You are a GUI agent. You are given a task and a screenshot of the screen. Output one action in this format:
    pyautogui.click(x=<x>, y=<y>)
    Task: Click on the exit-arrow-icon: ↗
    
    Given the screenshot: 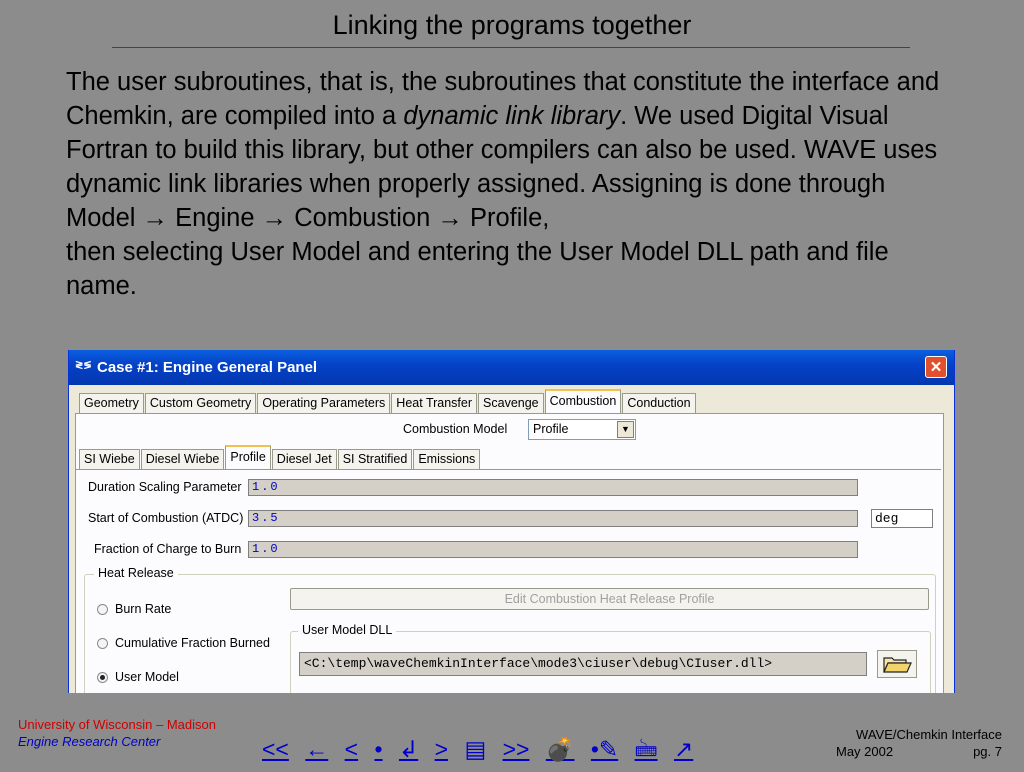 What is the action you would take?
    pyautogui.click(x=683, y=749)
    